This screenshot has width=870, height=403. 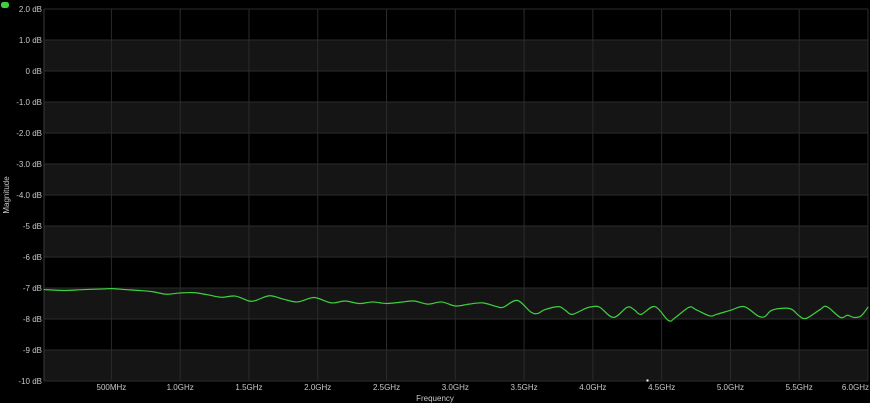 I want to click on x-tick-label: 3.5GHz, so click(x=524, y=387).